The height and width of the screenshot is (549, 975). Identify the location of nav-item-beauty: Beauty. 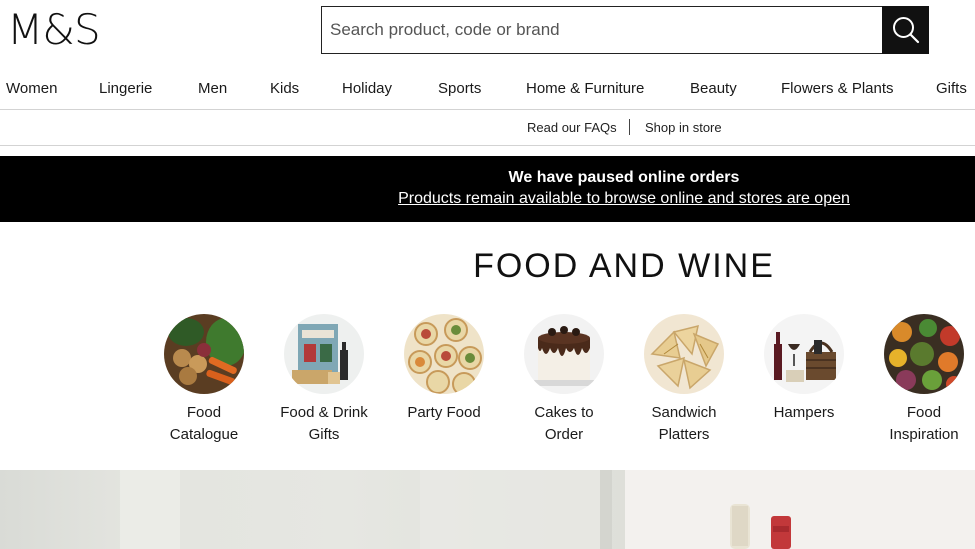
(713, 88).